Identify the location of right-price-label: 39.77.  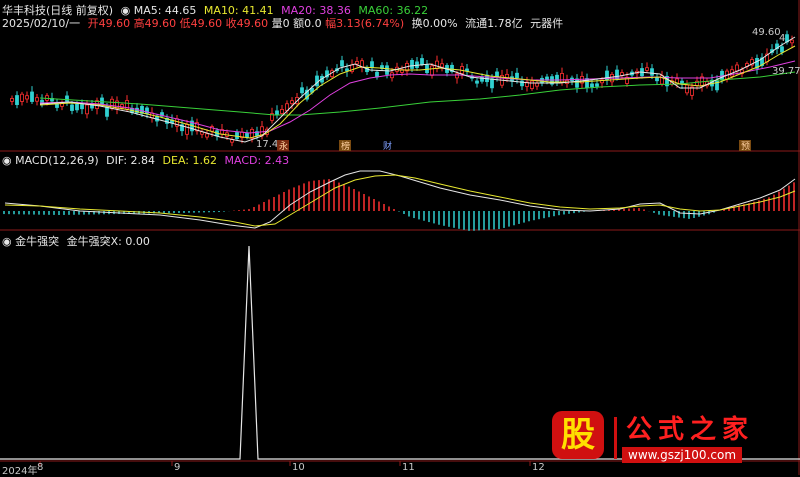
(786, 71).